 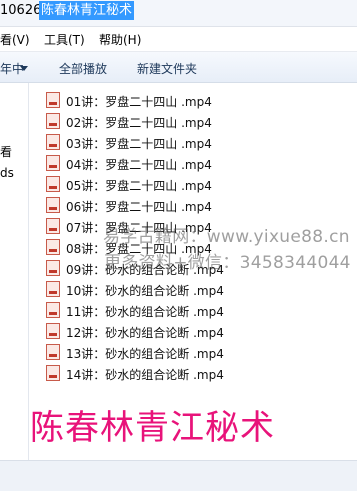 What do you see at coordinates (145, 375) in the screenshot?
I see `file-name: 14讲：砂水的组合论断 .mp4` at bounding box center [145, 375].